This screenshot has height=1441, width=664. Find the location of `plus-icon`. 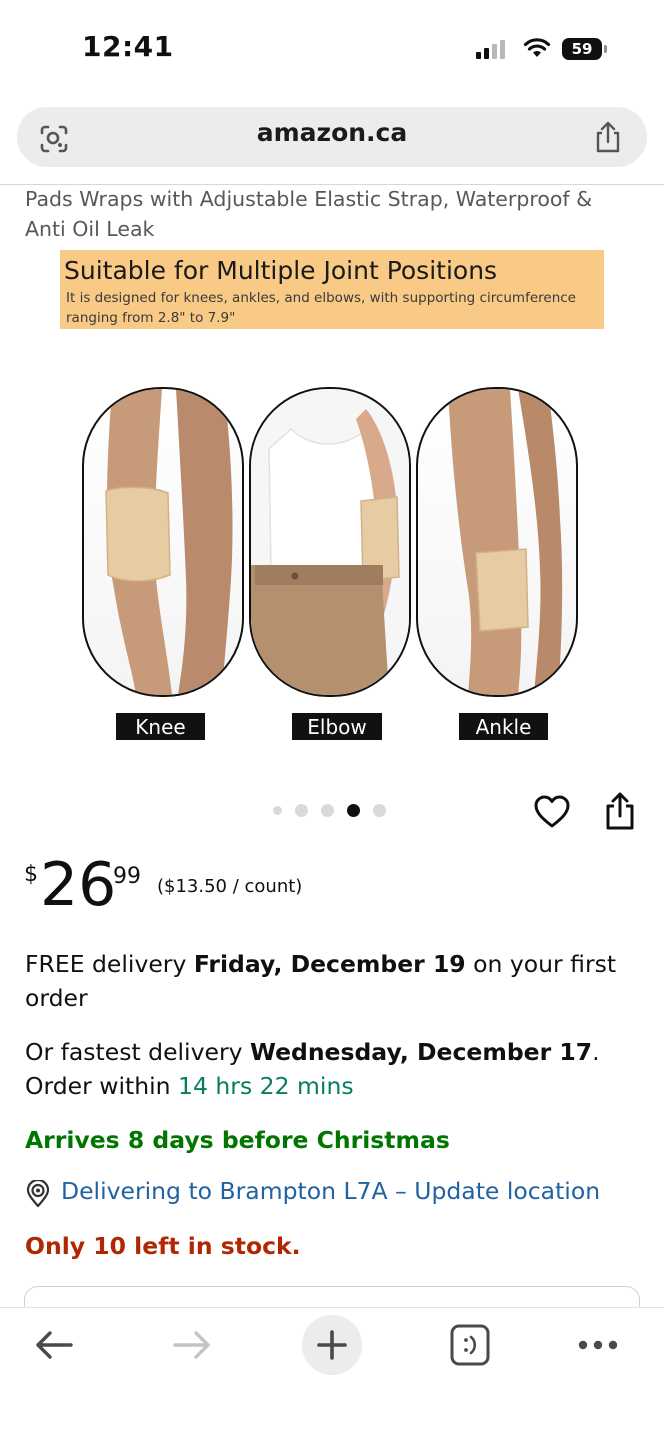

plus-icon is located at coordinates (332, 1345).